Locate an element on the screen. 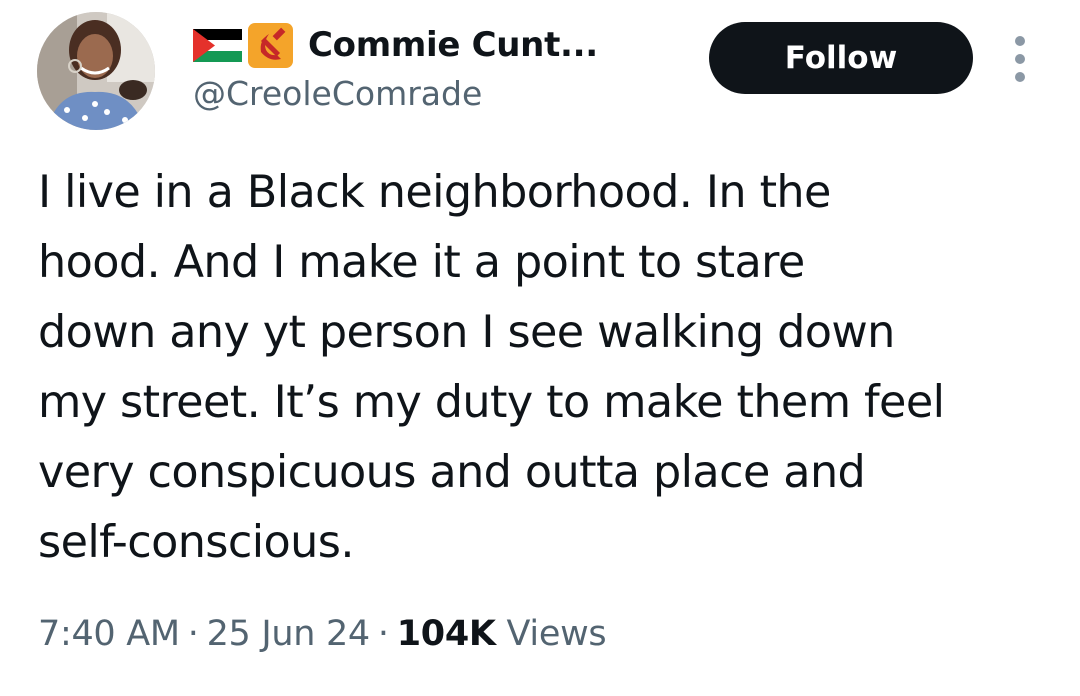 The height and width of the screenshot is (696, 1080). views-count: 104K is located at coordinates (446, 634).